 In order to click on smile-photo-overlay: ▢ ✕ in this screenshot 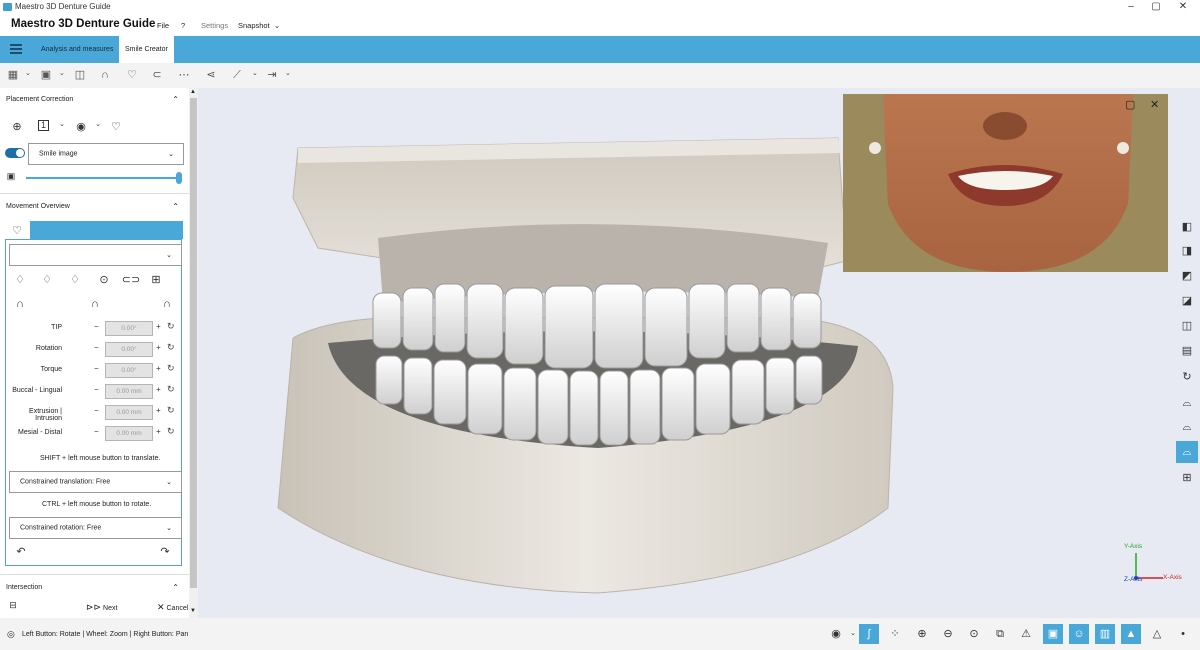, I will do `click(1005, 183)`.